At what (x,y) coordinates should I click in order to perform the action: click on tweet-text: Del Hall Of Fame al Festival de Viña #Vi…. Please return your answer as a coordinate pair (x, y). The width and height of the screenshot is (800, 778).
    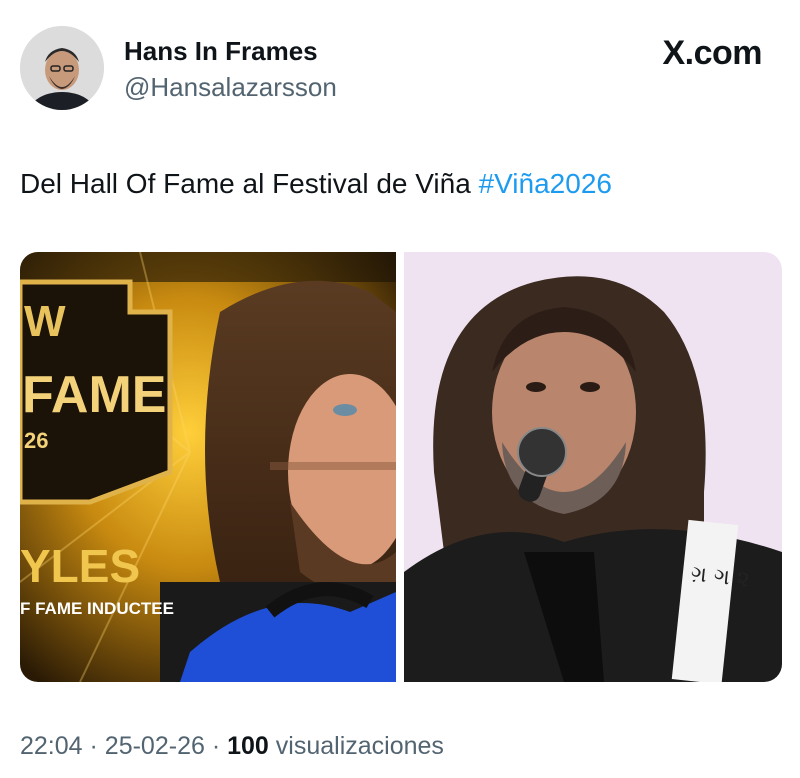
    Looking at the image, I should click on (316, 184).